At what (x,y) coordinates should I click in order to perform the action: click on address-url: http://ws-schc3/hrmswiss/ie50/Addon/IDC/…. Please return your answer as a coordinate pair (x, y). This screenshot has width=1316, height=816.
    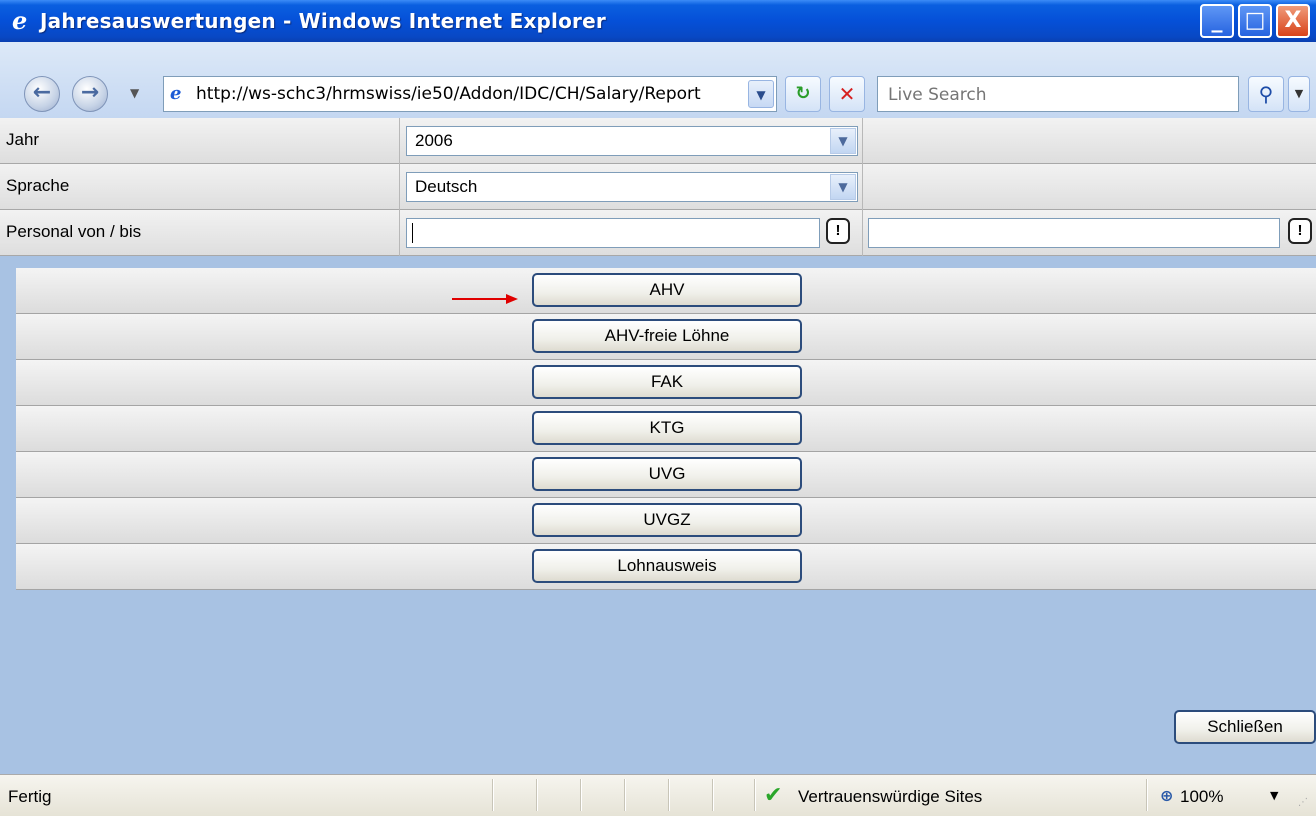
    Looking at the image, I should click on (466, 94).